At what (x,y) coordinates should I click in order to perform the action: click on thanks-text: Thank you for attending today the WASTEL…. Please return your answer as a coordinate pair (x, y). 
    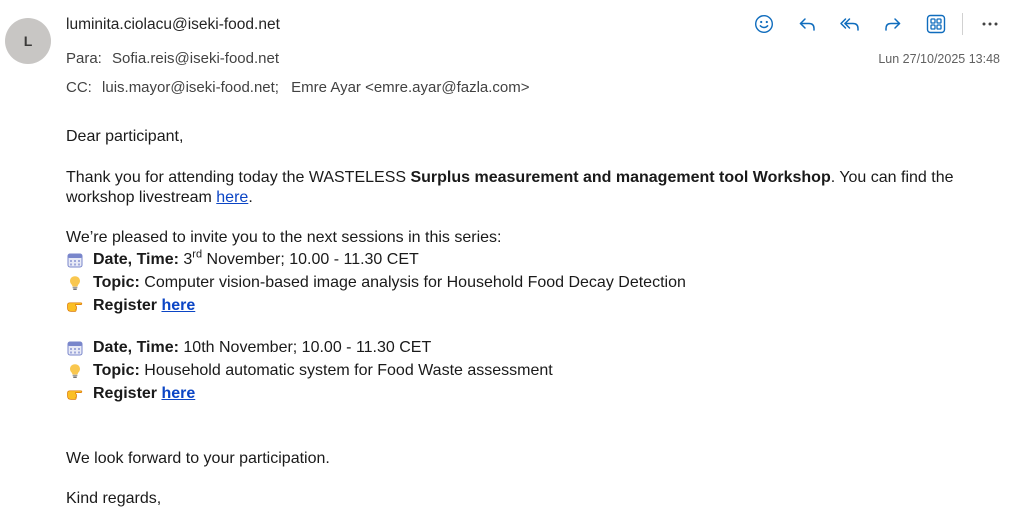
    Looking at the image, I should click on (238, 177).